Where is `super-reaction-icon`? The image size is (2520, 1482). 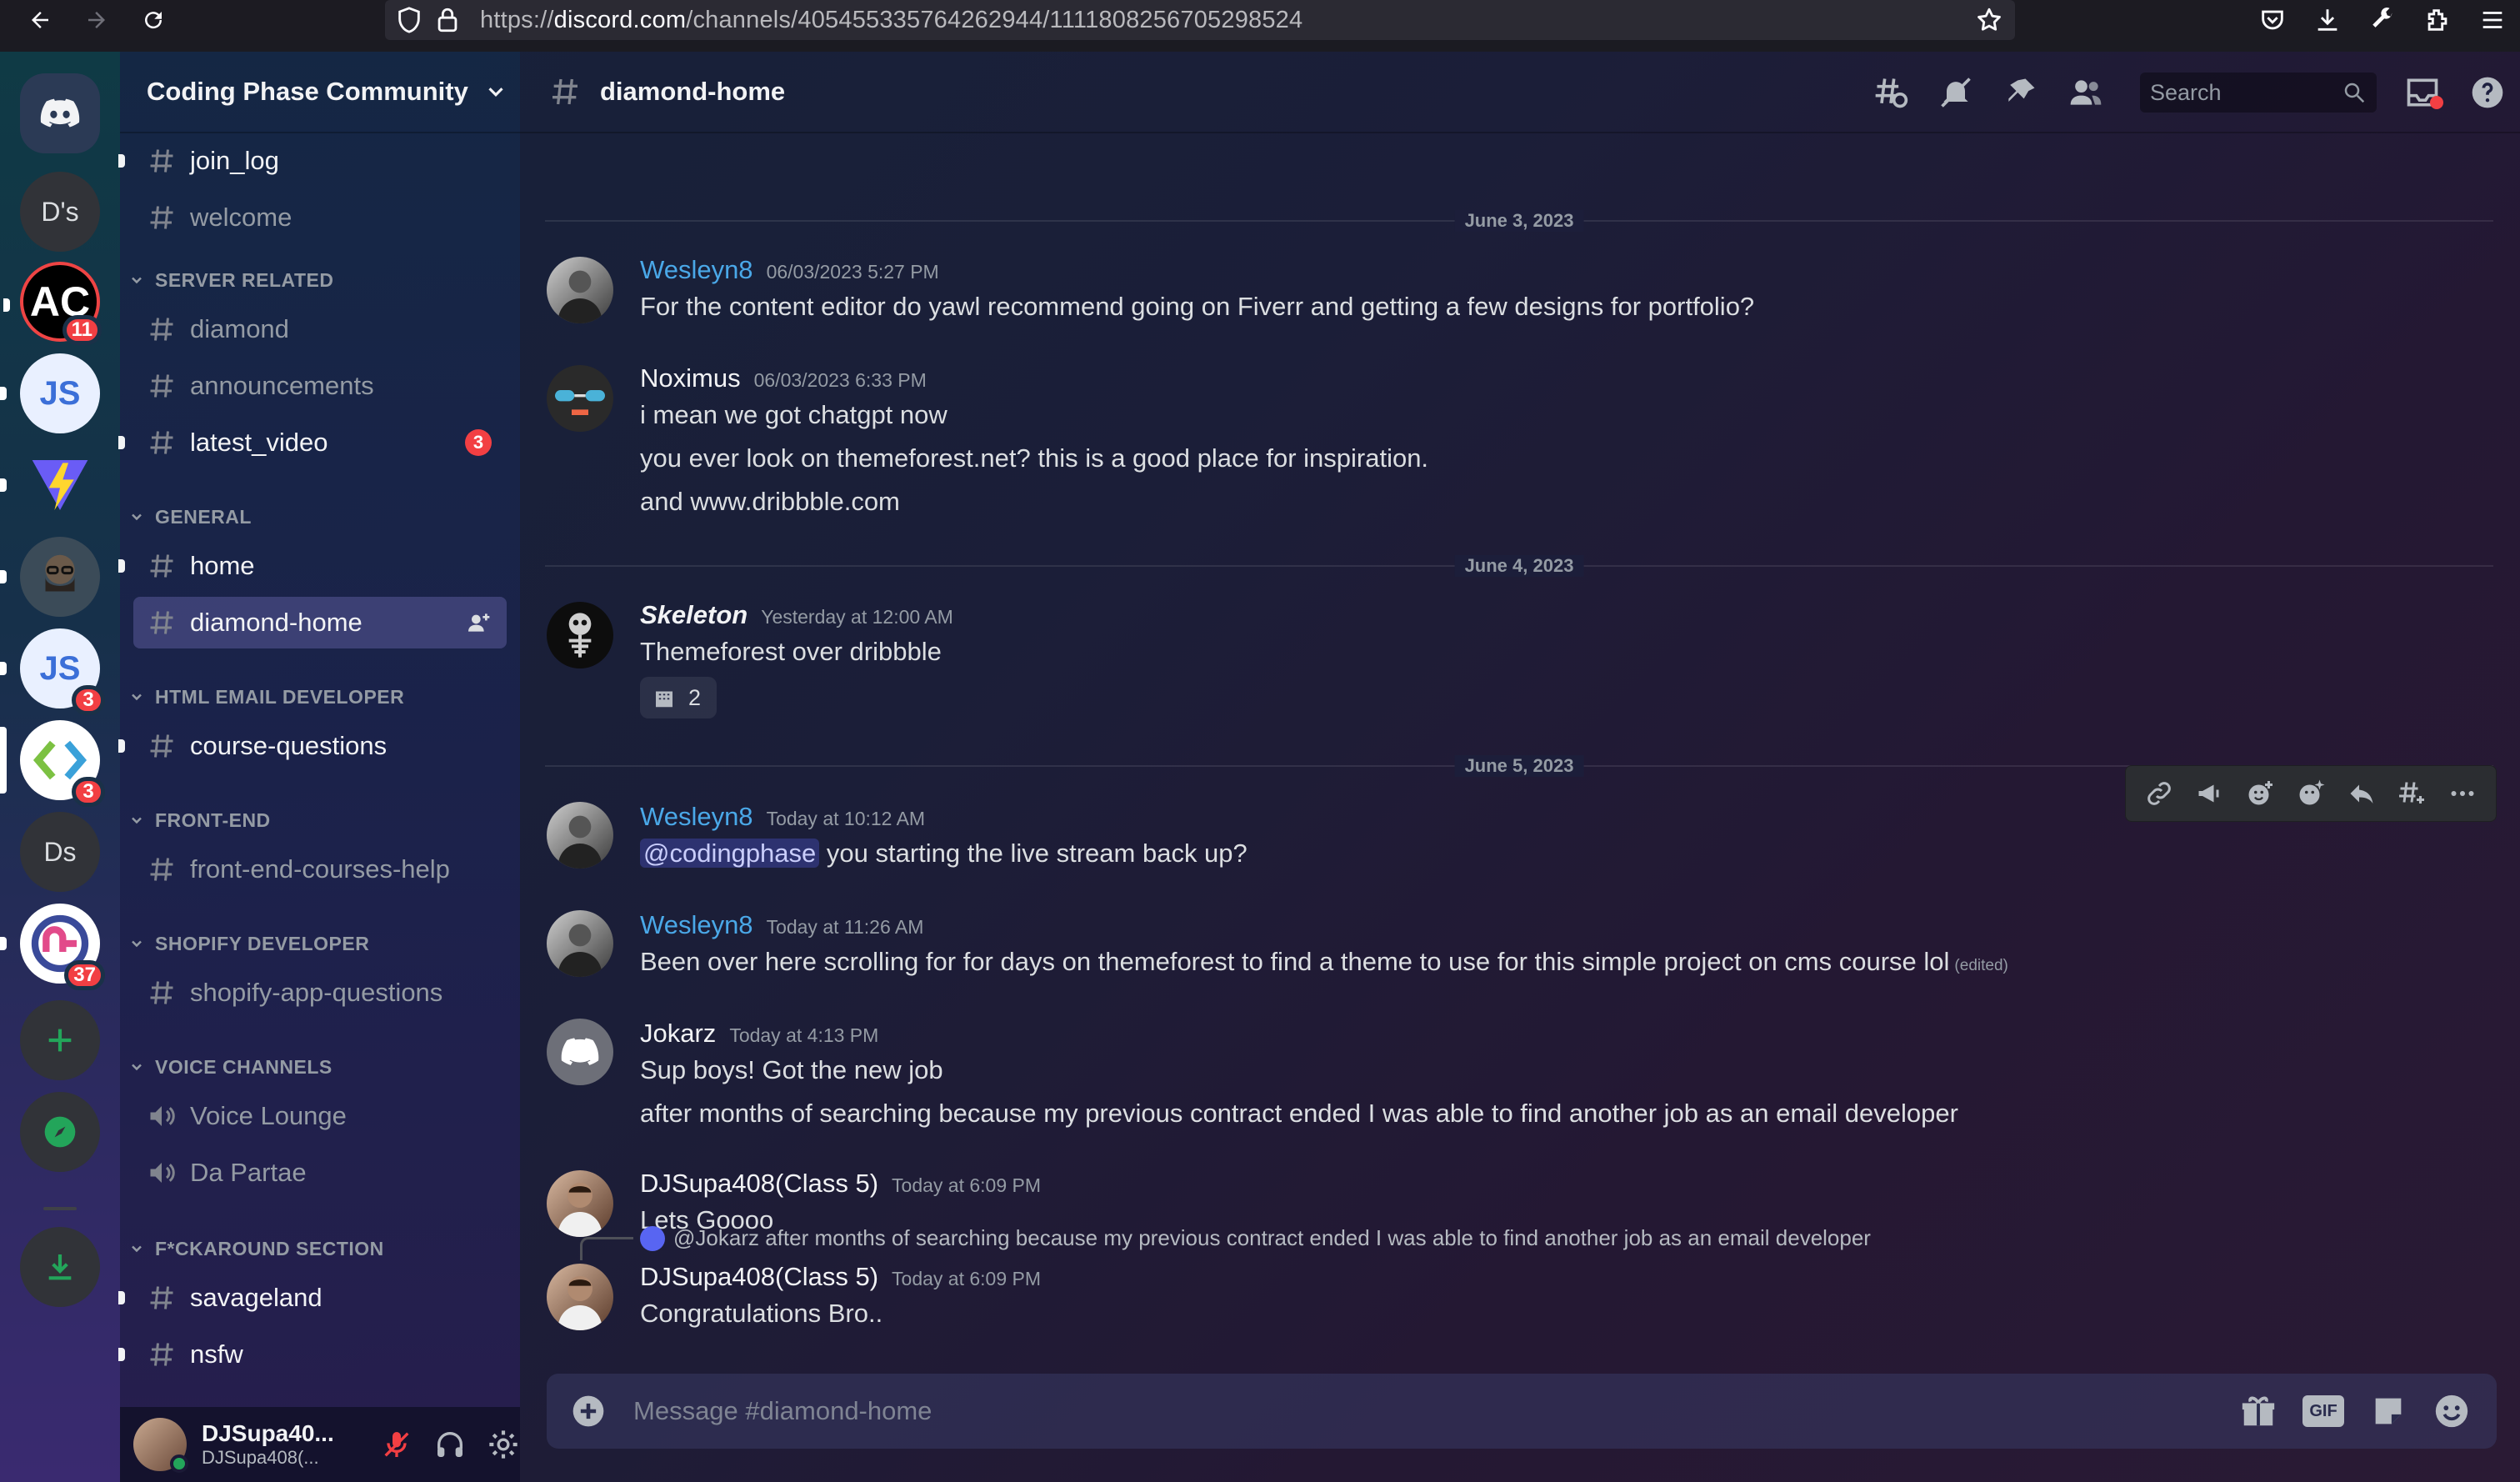 super-reaction-icon is located at coordinates (2311, 794).